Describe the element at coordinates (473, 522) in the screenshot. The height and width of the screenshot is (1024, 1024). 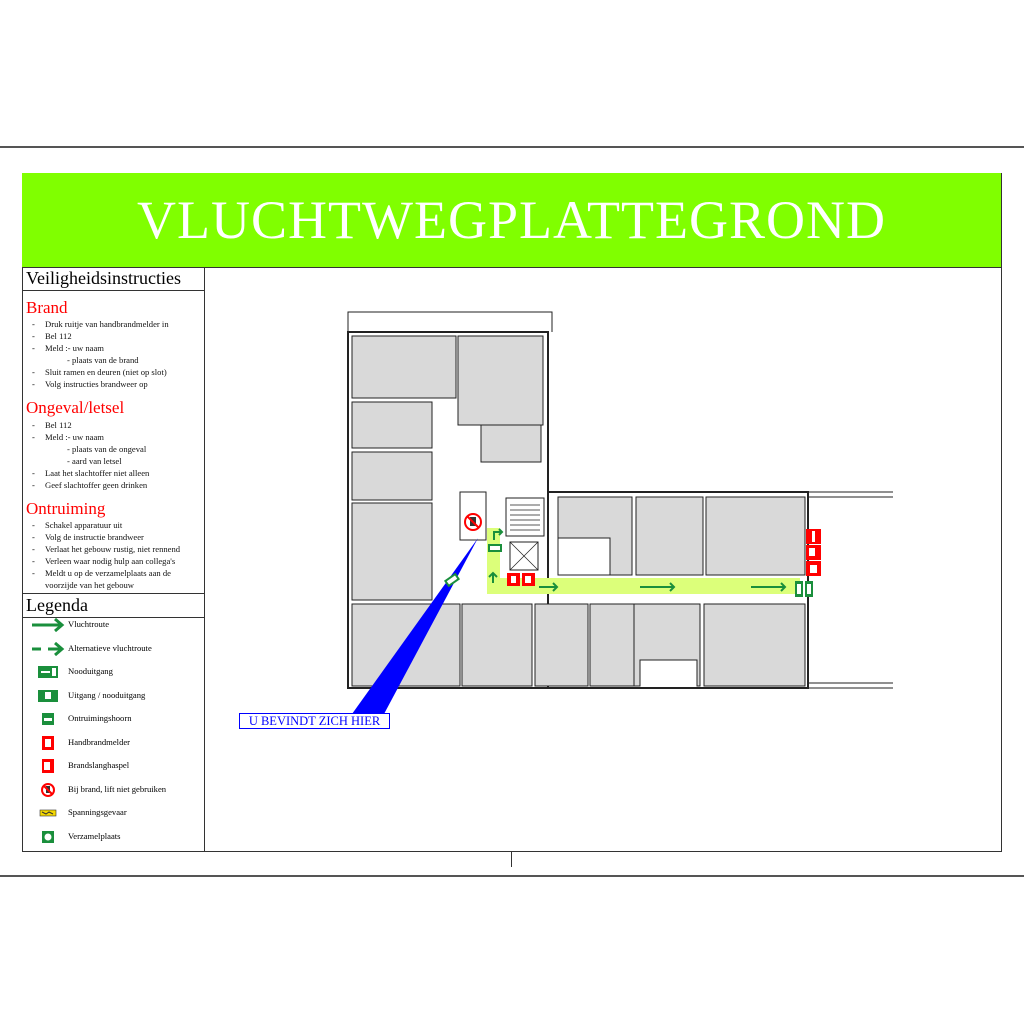
I see `no-lift-icon` at that location.